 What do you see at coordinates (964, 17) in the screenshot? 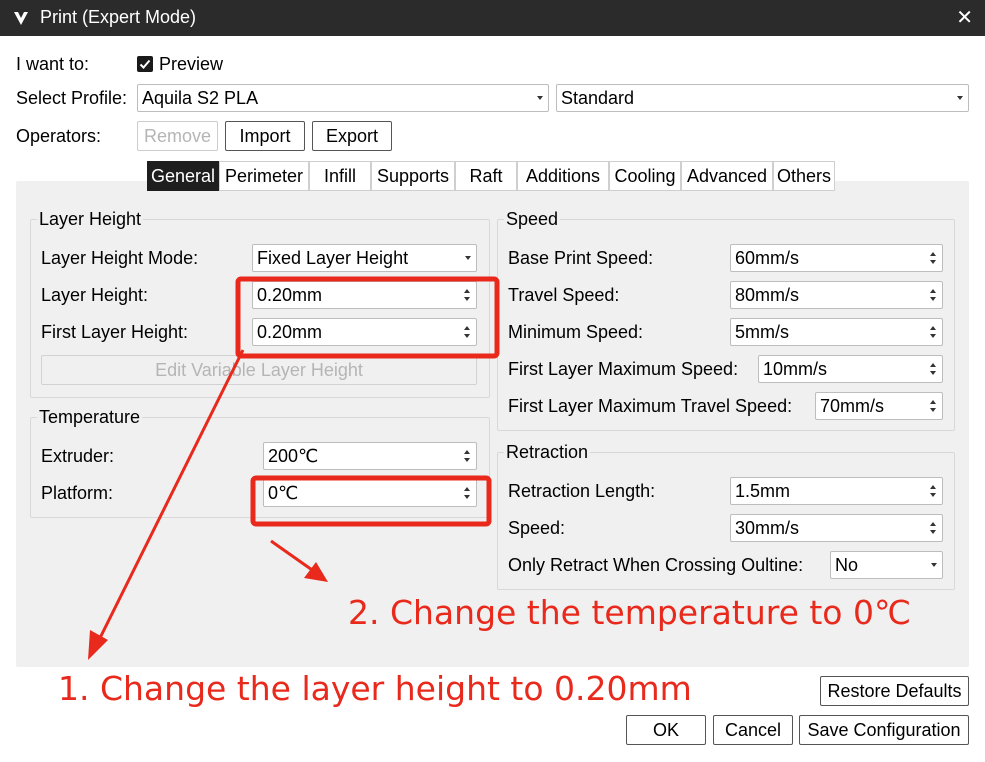
I see `close-icon: ✕` at bounding box center [964, 17].